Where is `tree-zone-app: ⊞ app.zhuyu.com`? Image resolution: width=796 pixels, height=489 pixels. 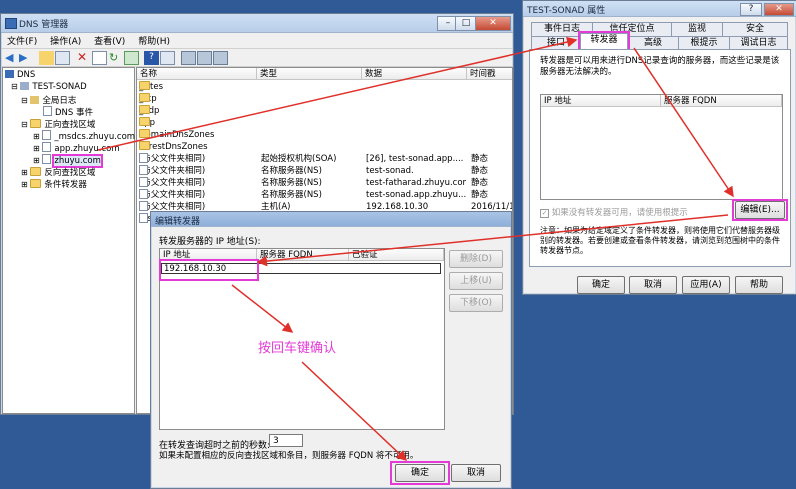
tree-zone-app: ⊞ app.zhuyu.com is located at coordinates (76, 148).